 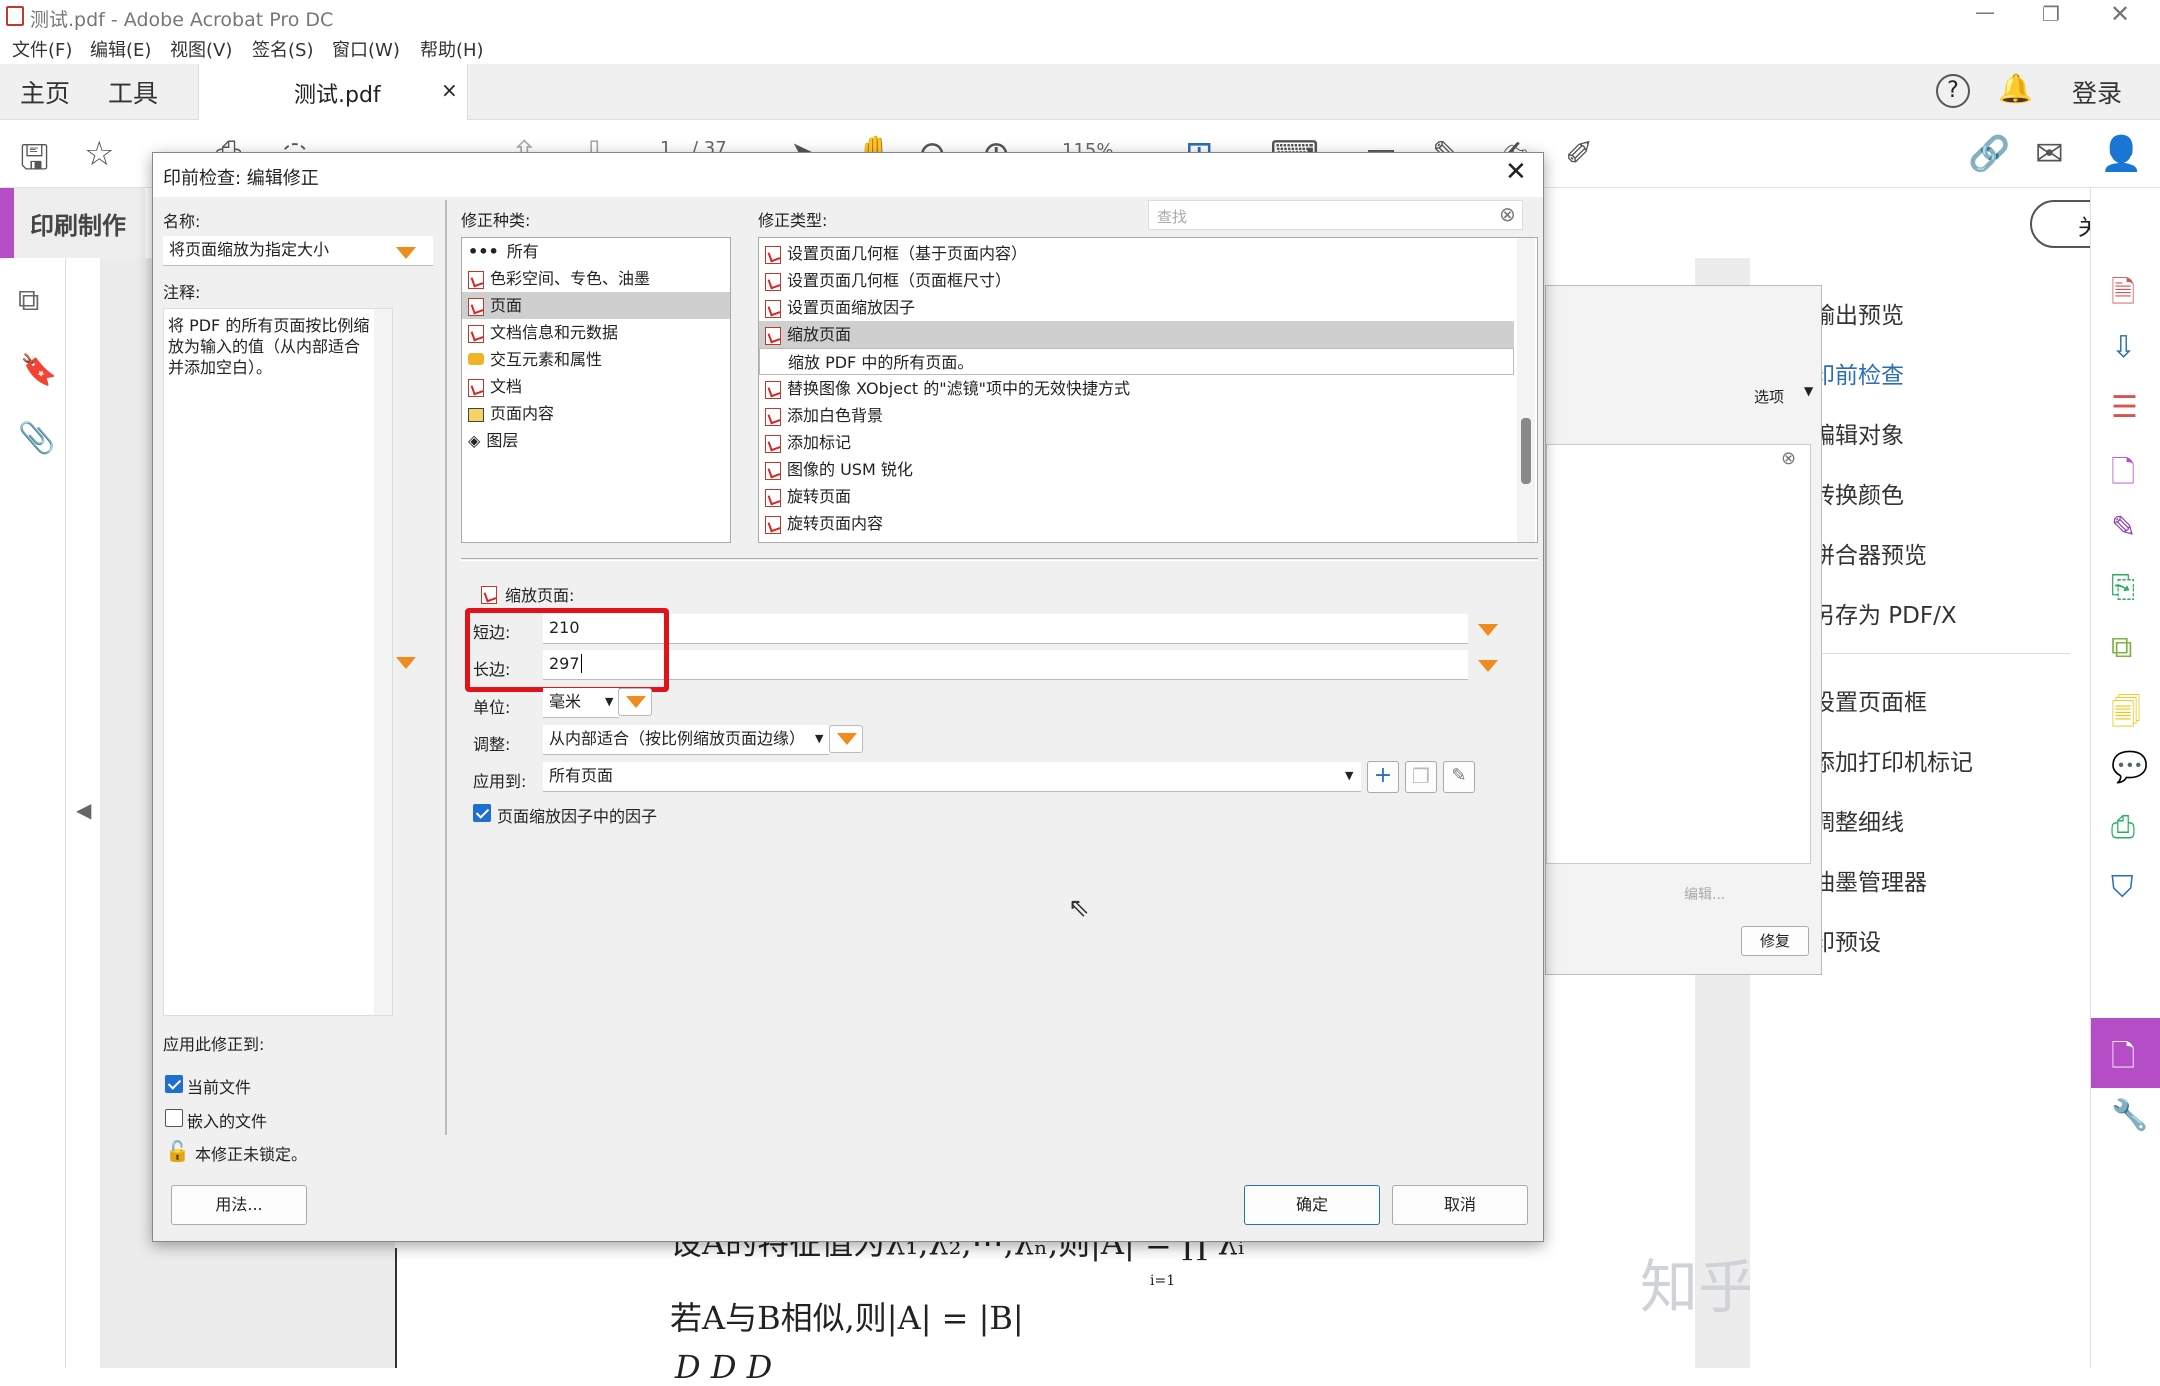 I want to click on bookmark-icon: 🔖, so click(x=38, y=370).